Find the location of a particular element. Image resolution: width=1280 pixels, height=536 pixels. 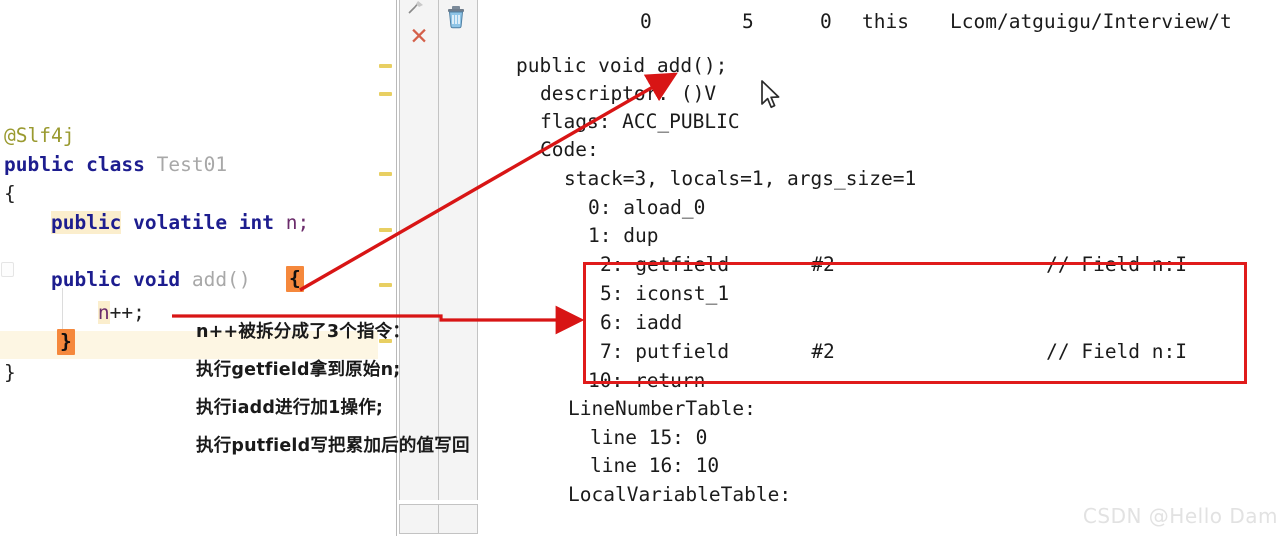

annotation-note-line: 执行getfield拿到原始n; is located at coordinates (298, 370).